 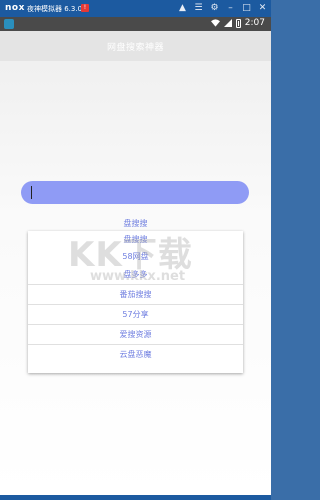 What do you see at coordinates (85, 8) in the screenshot?
I see `update-badge: !` at bounding box center [85, 8].